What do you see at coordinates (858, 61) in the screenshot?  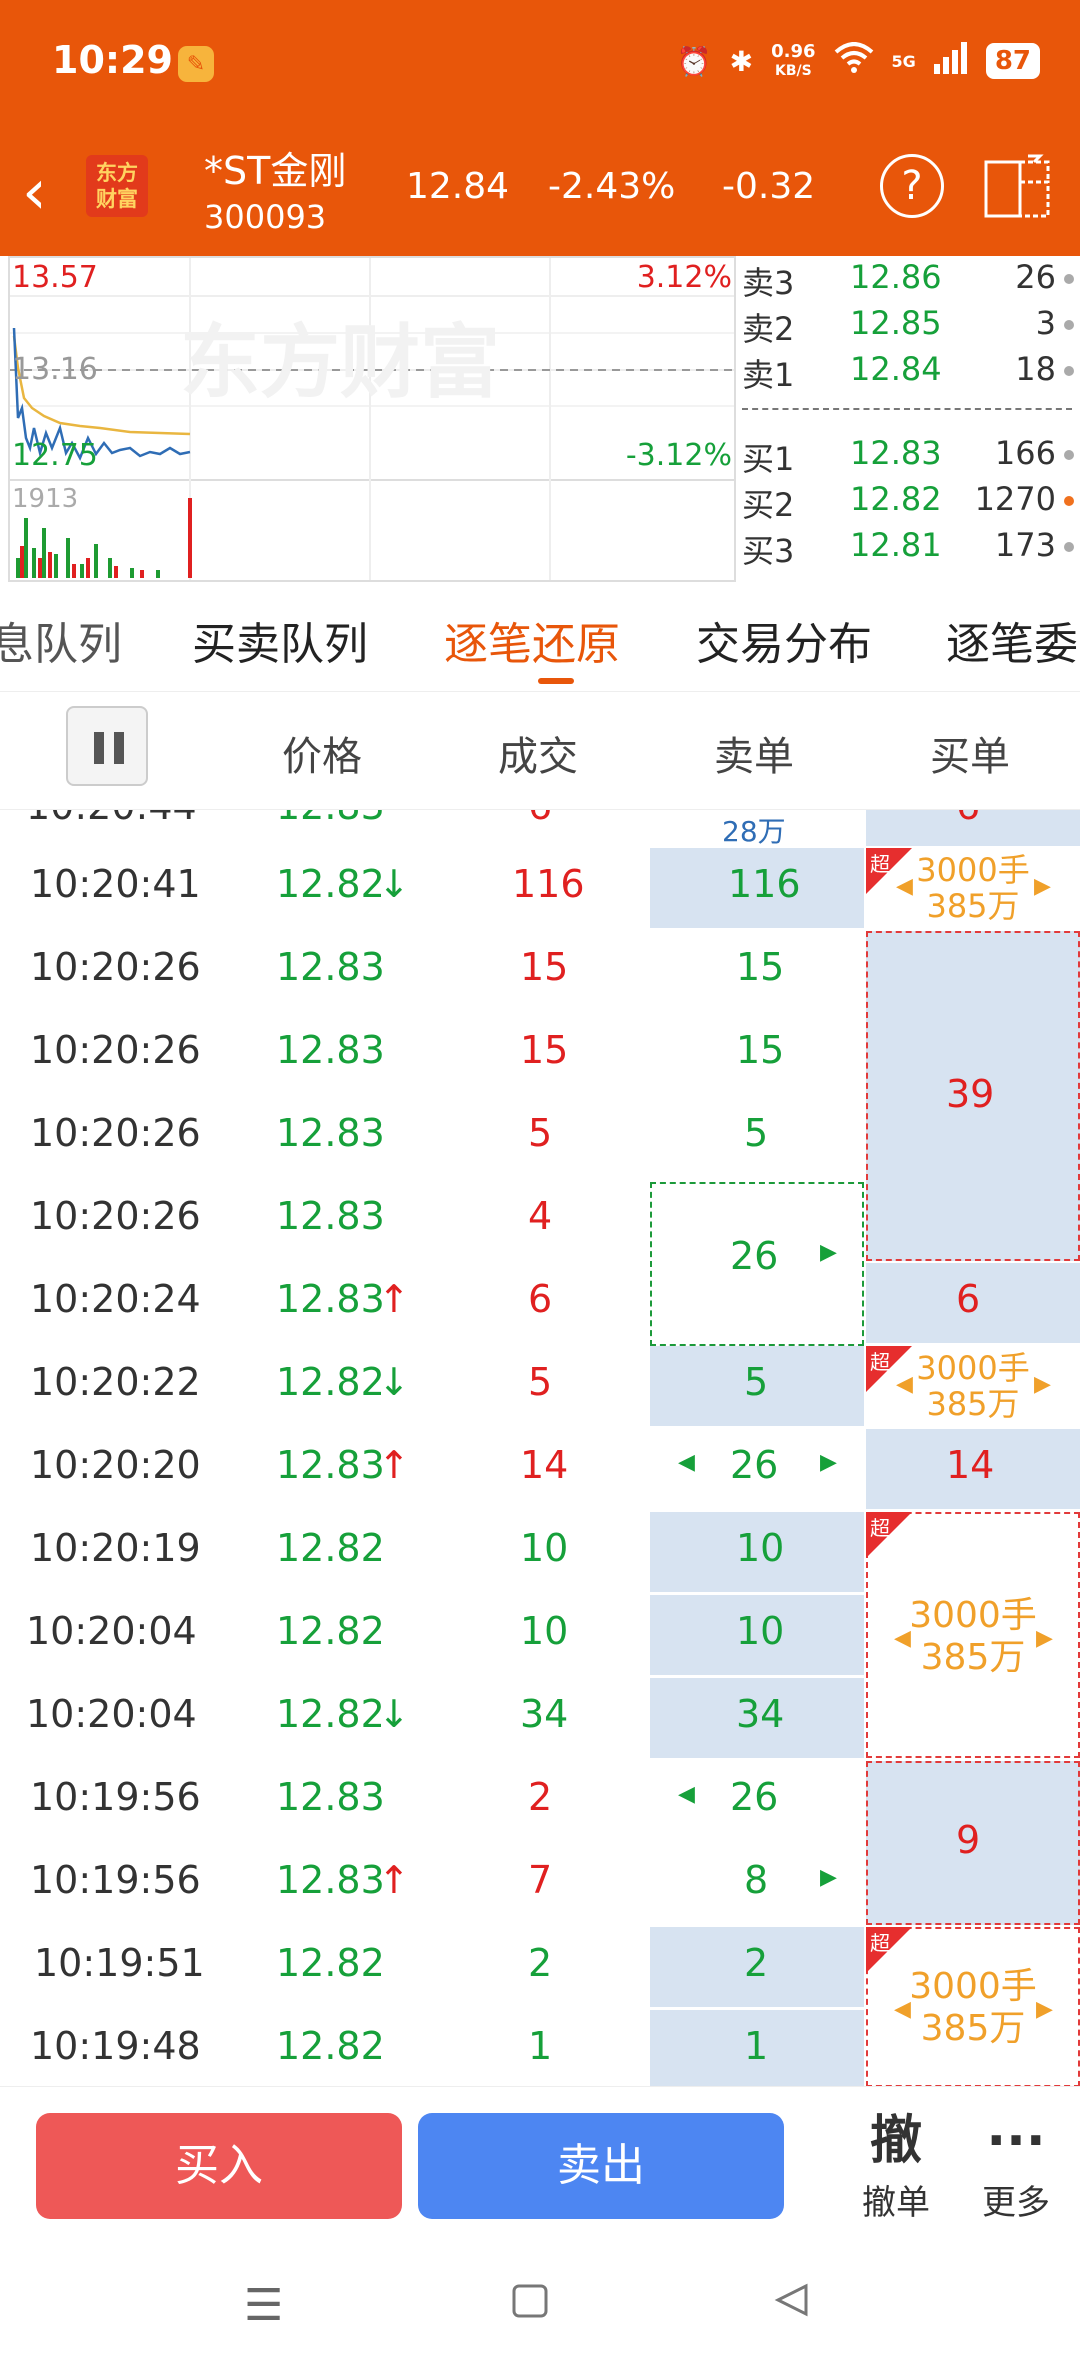 I see `status-icons: ⏰ ✱ 0.96 KB/S 5G 87` at bounding box center [858, 61].